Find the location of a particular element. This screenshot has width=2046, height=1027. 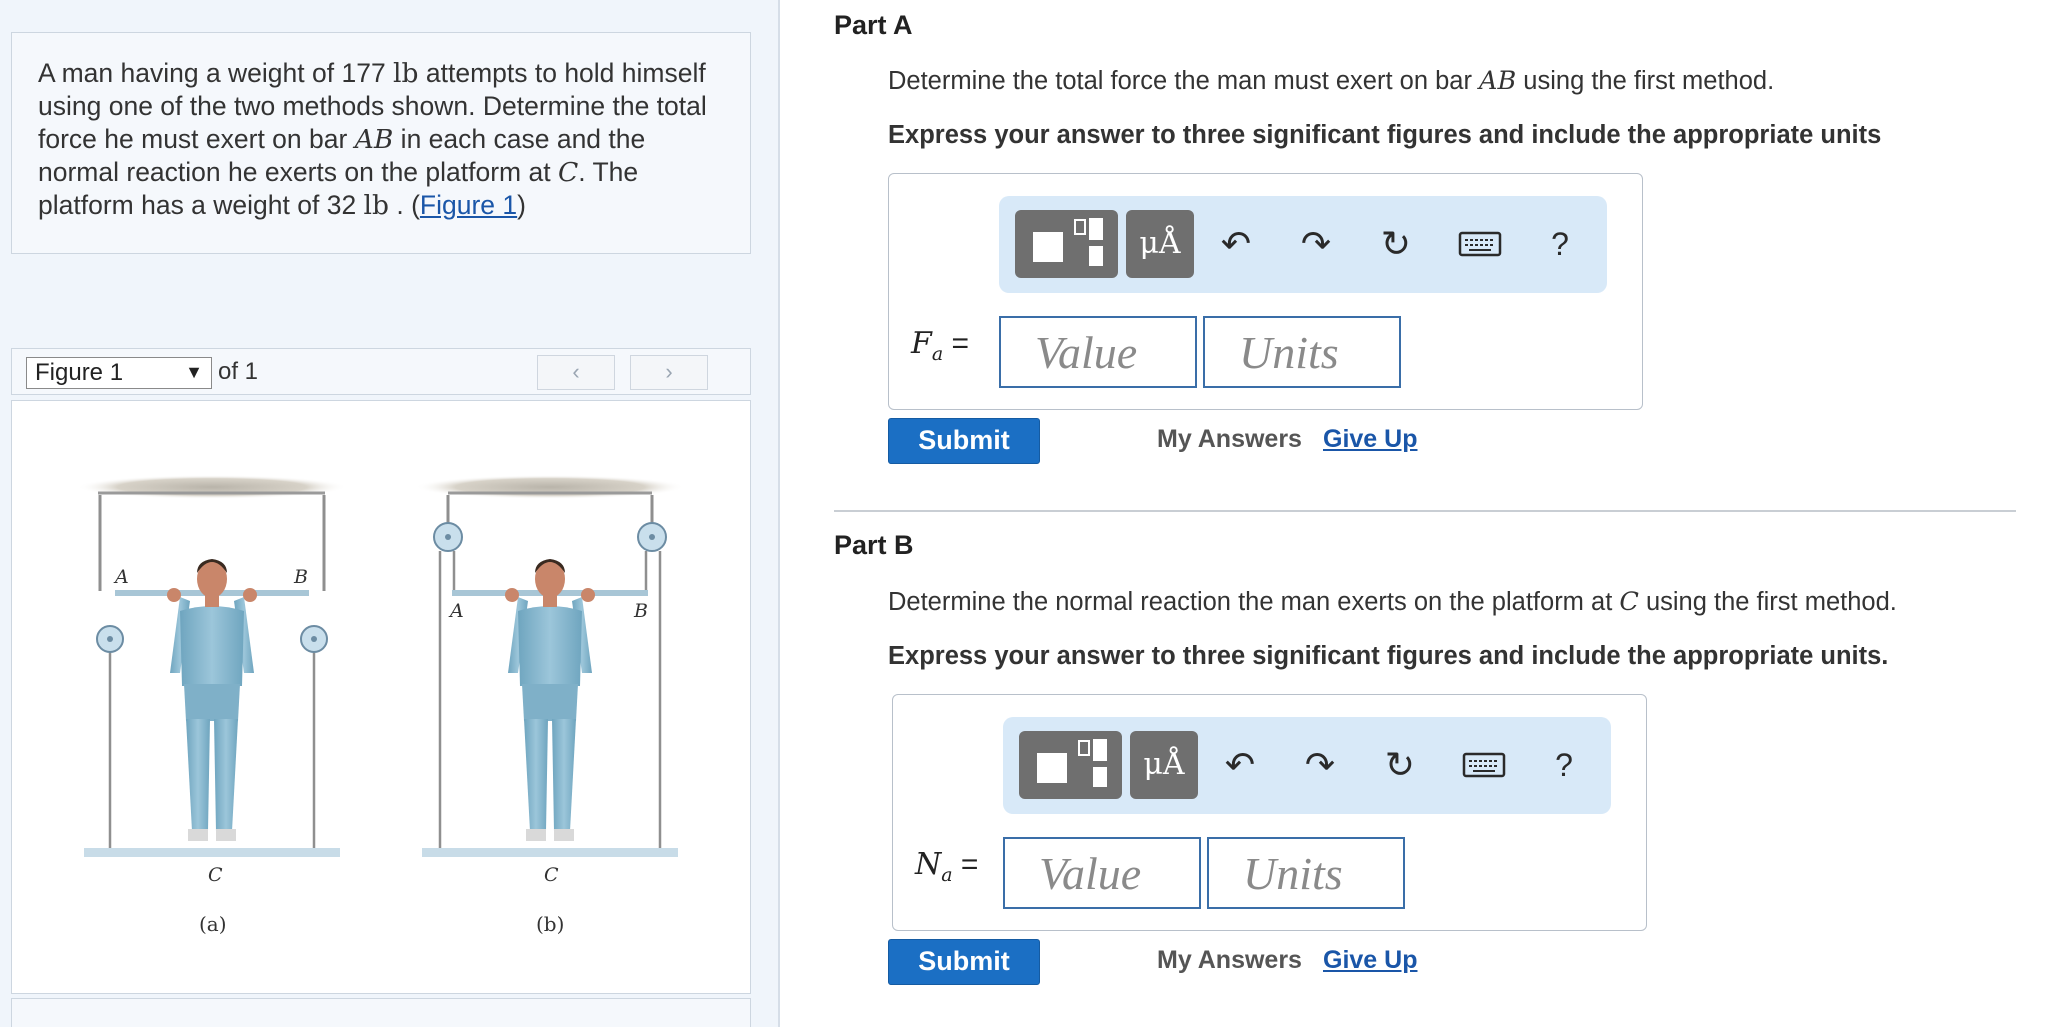

figure-a: A B C (a) is located at coordinates (212, 705).